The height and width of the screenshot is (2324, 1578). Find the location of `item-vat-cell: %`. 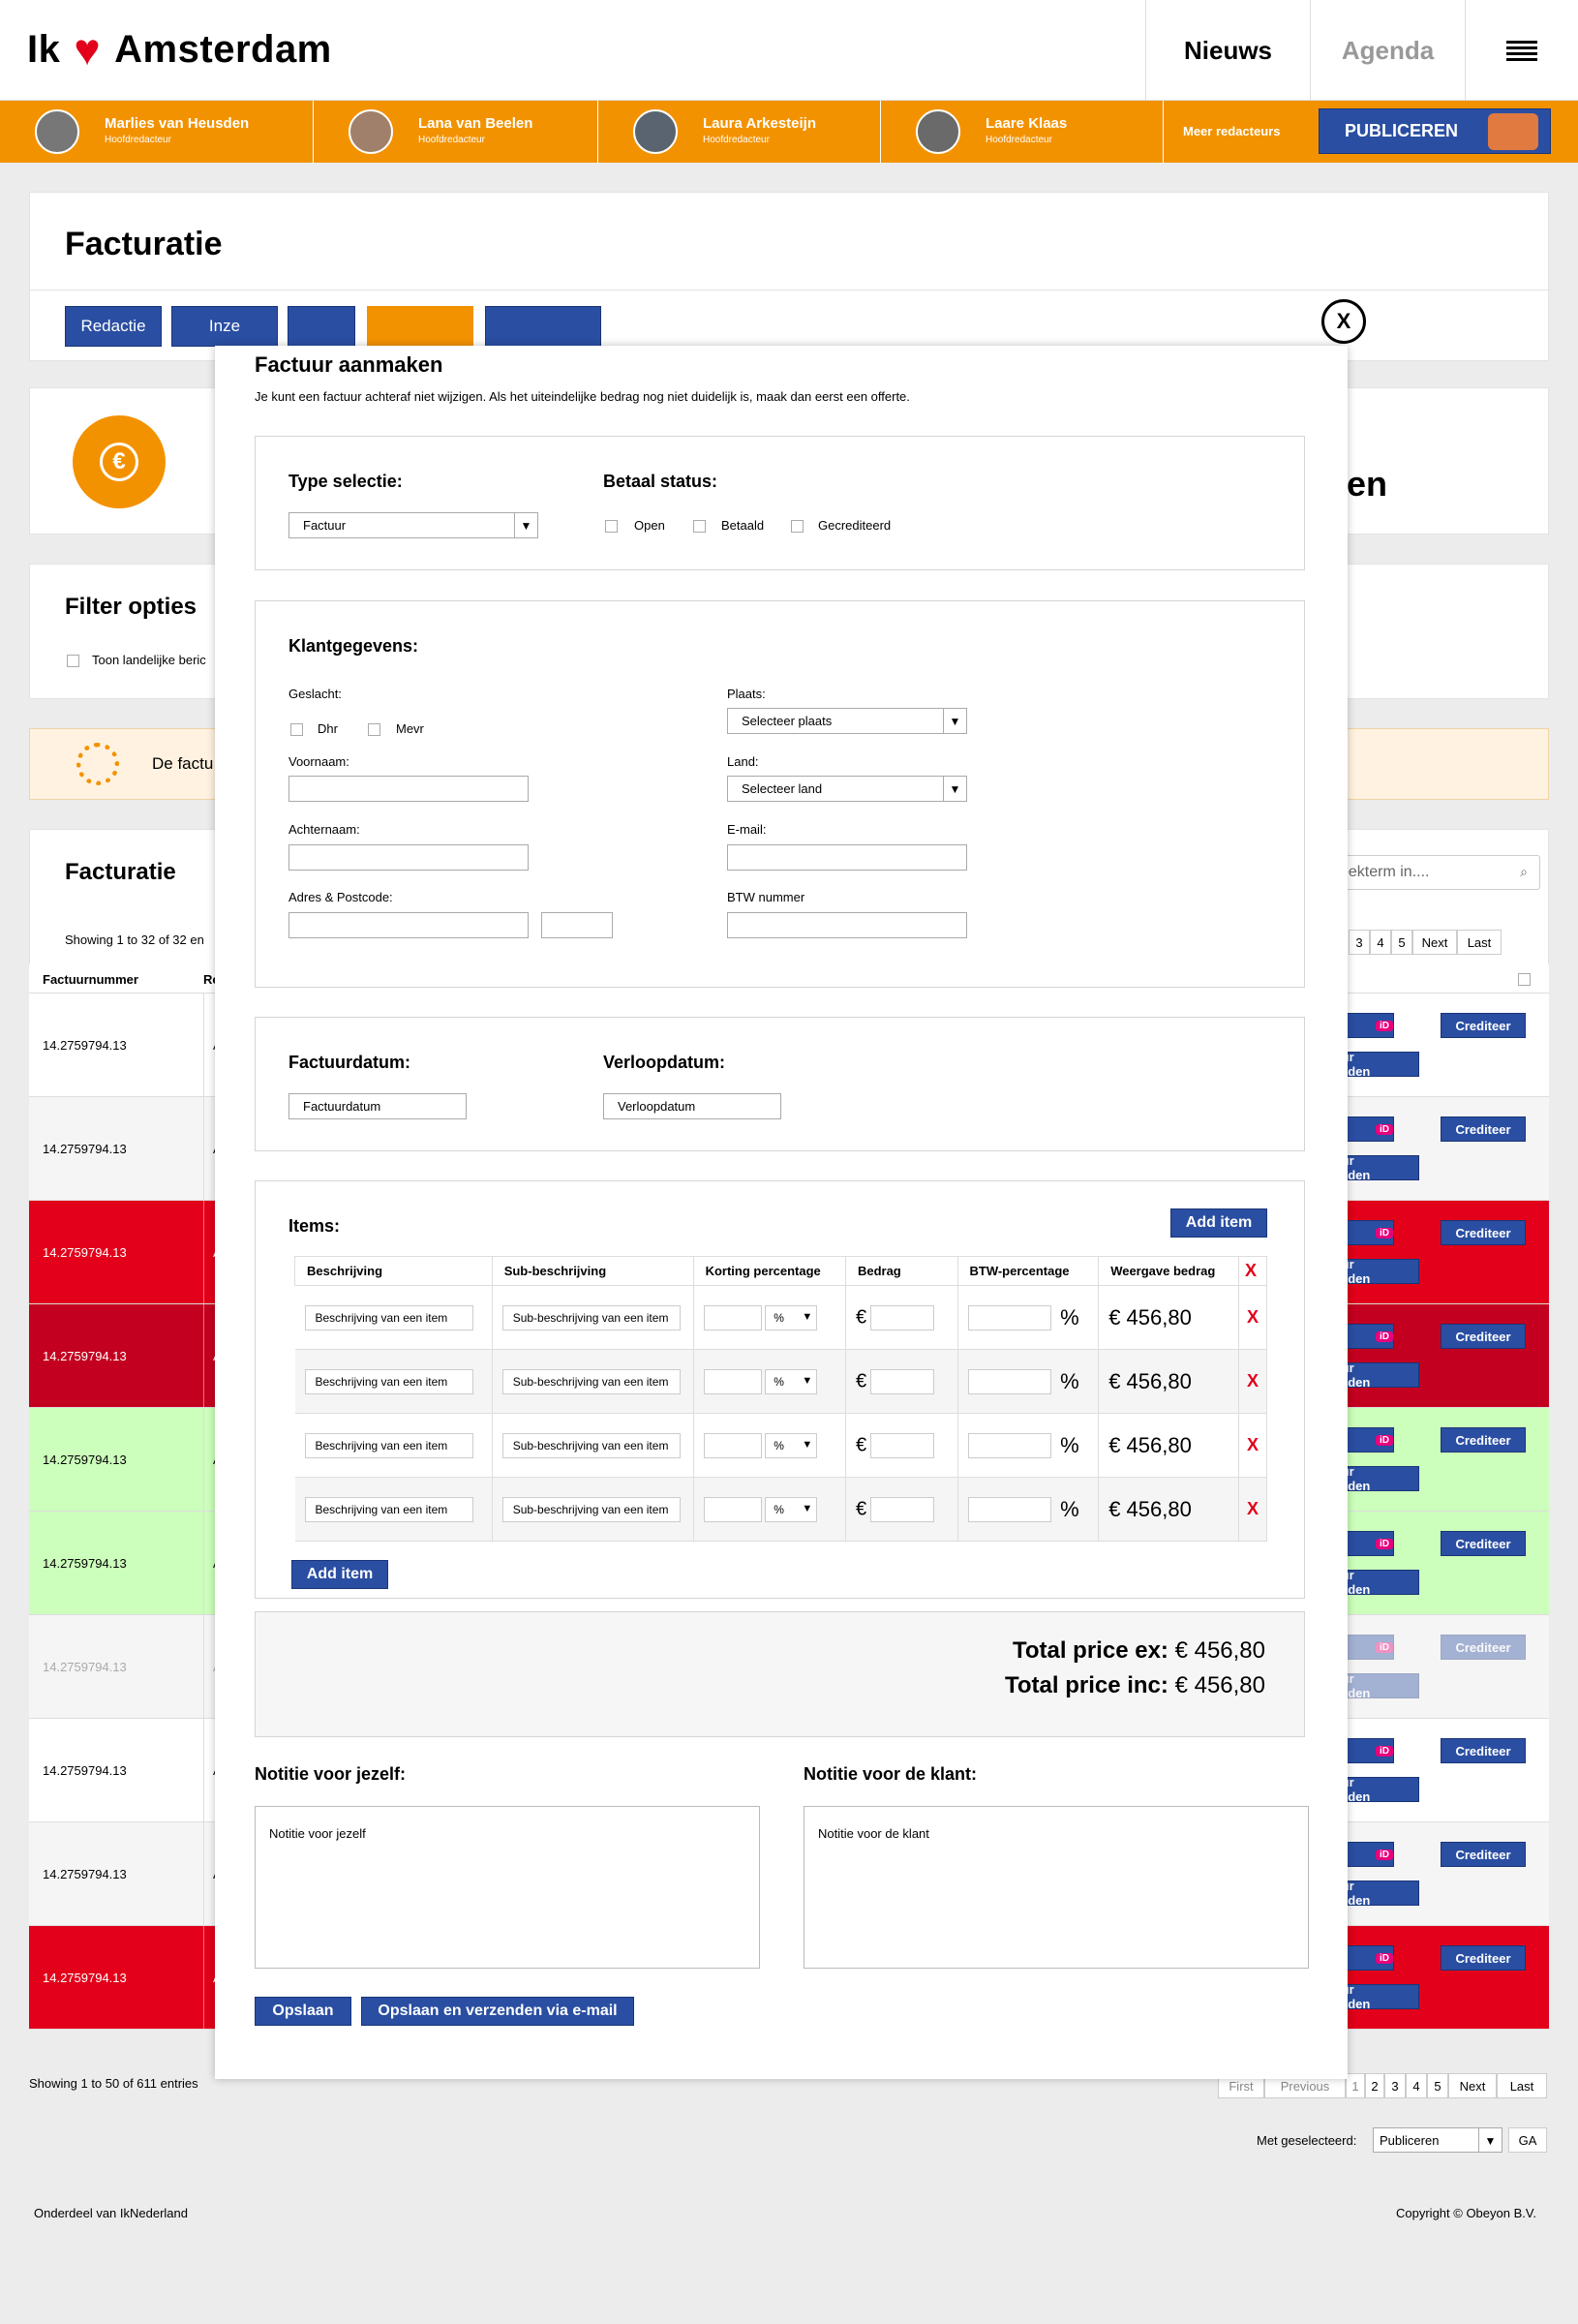

item-vat-cell: % is located at coordinates (1028, 1446).